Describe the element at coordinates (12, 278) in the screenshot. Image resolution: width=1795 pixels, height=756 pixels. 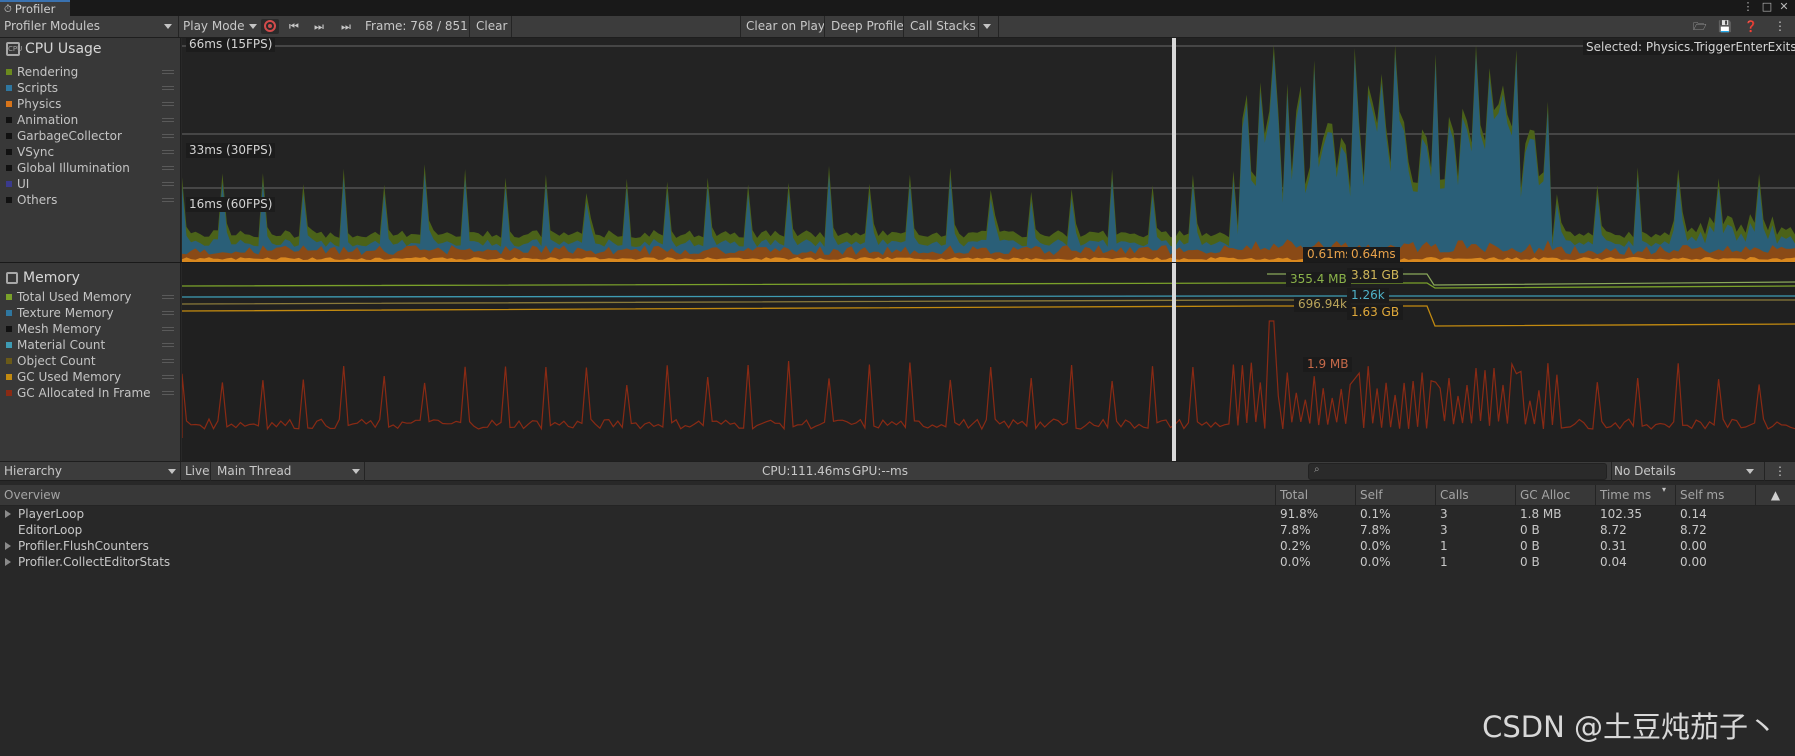
I see `memory-chip-icon` at that location.